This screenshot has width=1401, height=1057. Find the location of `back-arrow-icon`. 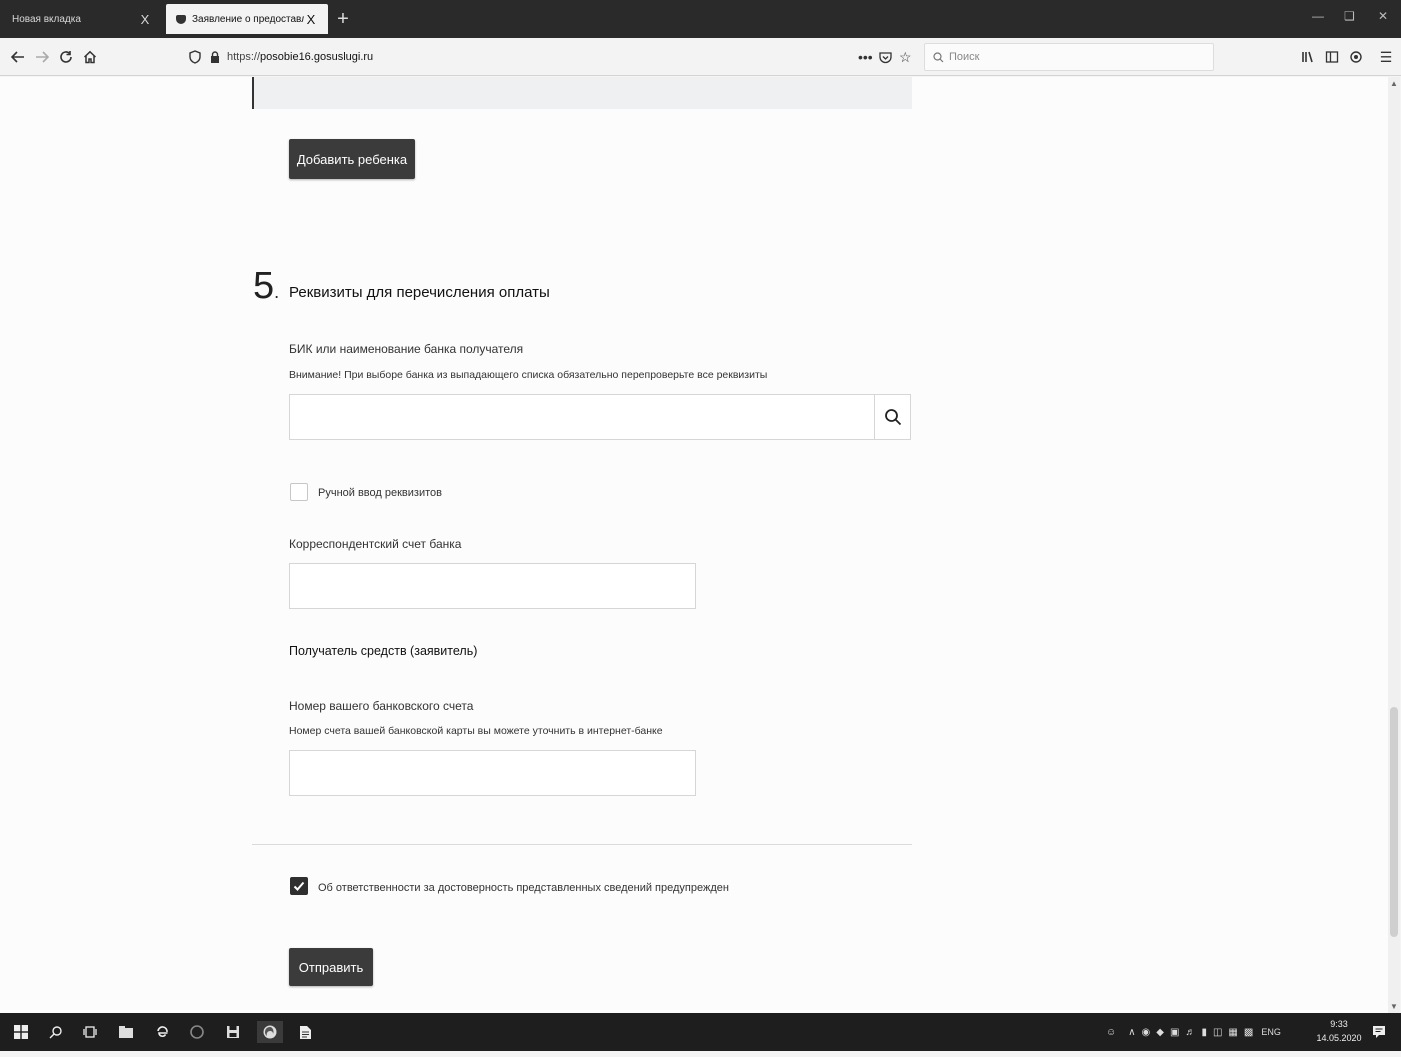

back-arrow-icon is located at coordinates (18, 57).